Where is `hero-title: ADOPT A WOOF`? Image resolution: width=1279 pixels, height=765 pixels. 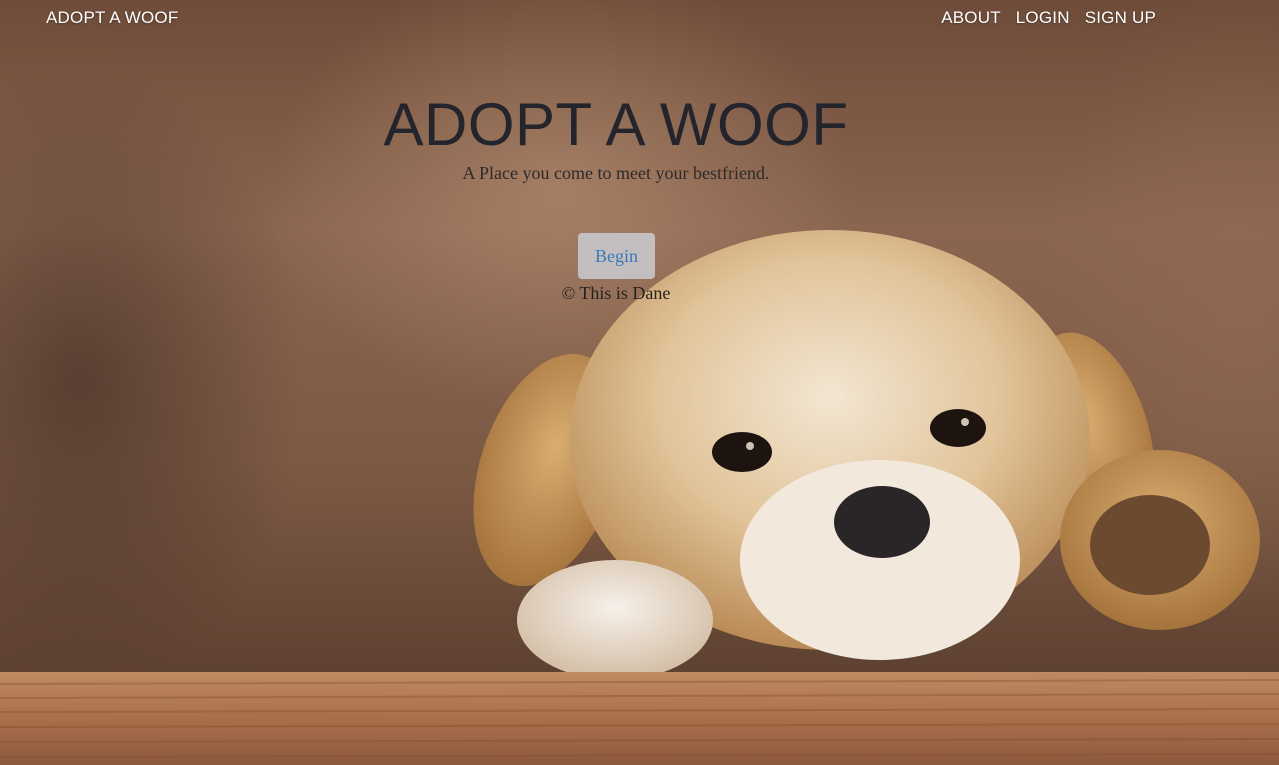 hero-title: ADOPT A WOOF is located at coordinates (616, 124).